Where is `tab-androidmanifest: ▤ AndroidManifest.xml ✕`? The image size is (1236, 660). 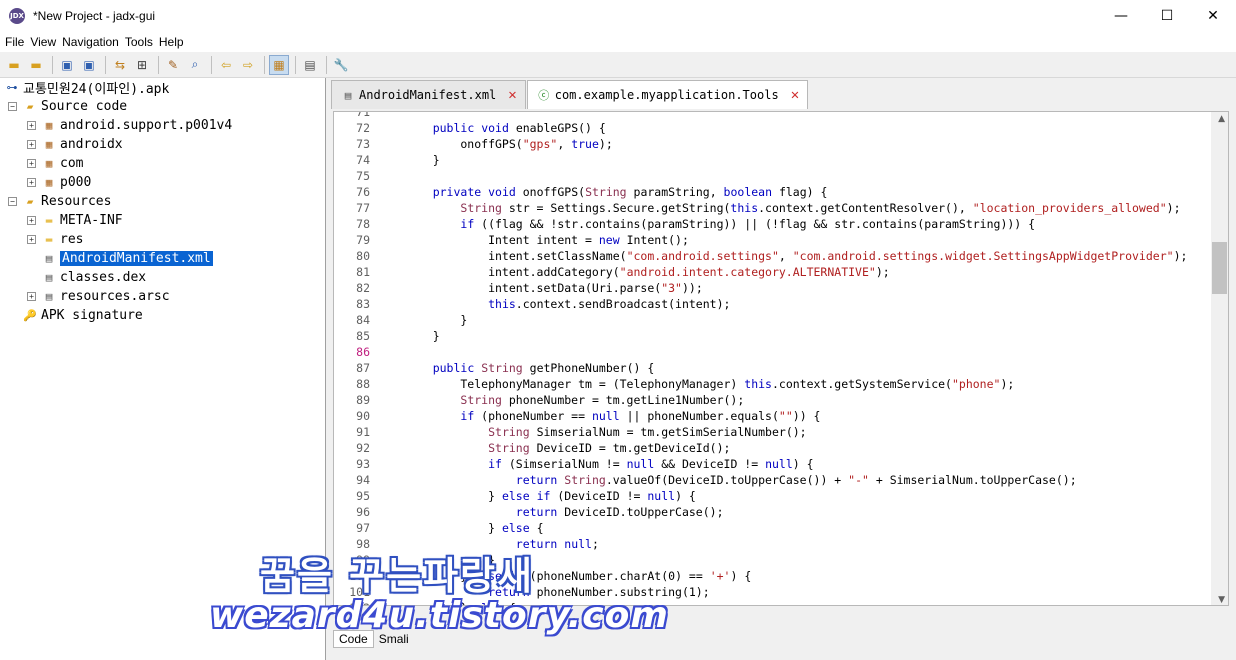 tab-androidmanifest: ▤ AndroidManifest.xml ✕ is located at coordinates (428, 94).